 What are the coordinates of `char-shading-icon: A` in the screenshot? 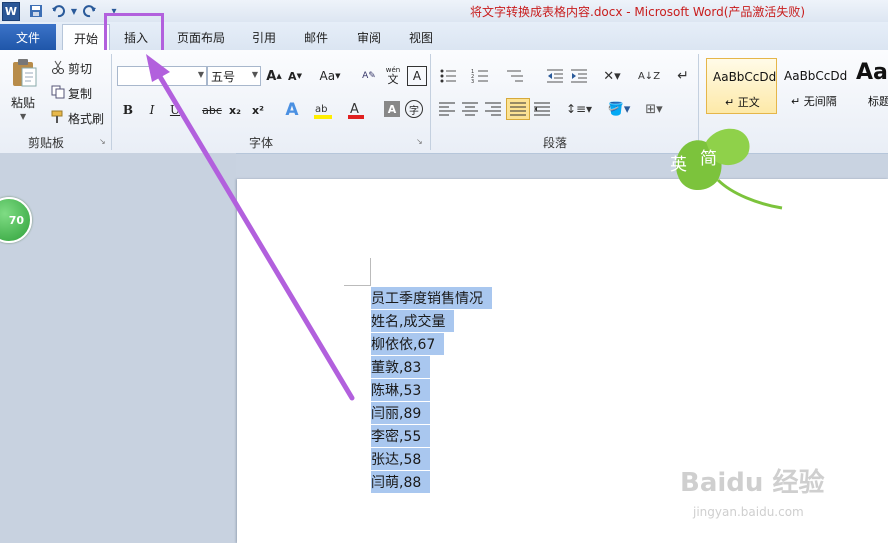 It's located at (392, 109).